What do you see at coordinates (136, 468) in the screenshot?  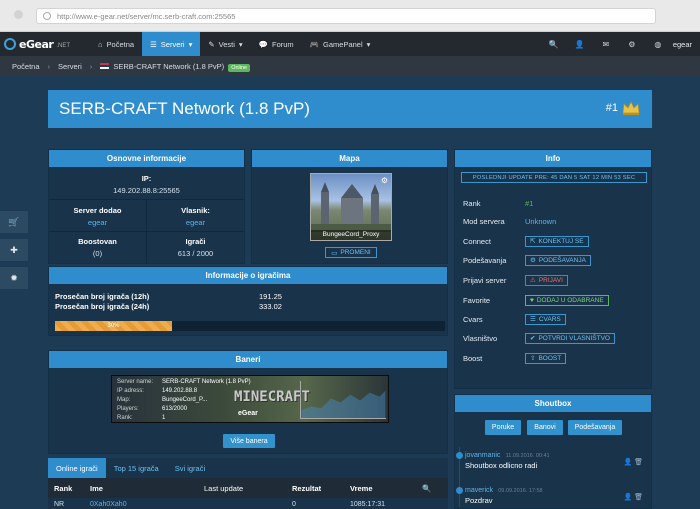 I see `tab-top-15: Top 15 igrača` at bounding box center [136, 468].